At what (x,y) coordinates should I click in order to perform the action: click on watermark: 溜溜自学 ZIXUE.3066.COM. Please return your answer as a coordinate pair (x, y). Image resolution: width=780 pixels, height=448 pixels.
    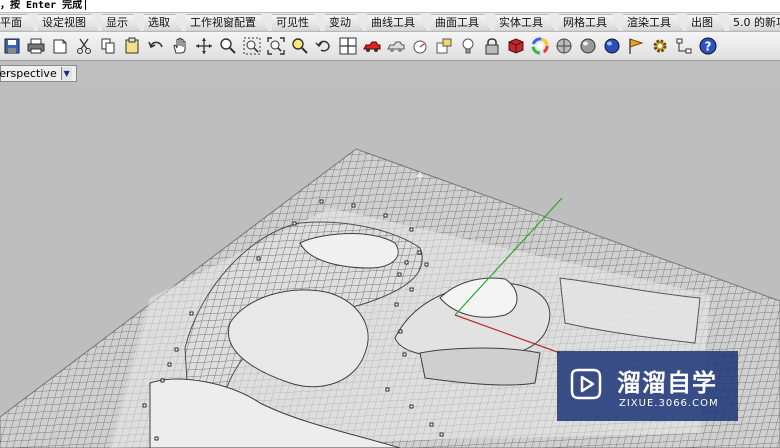
    Looking at the image, I should click on (647, 386).